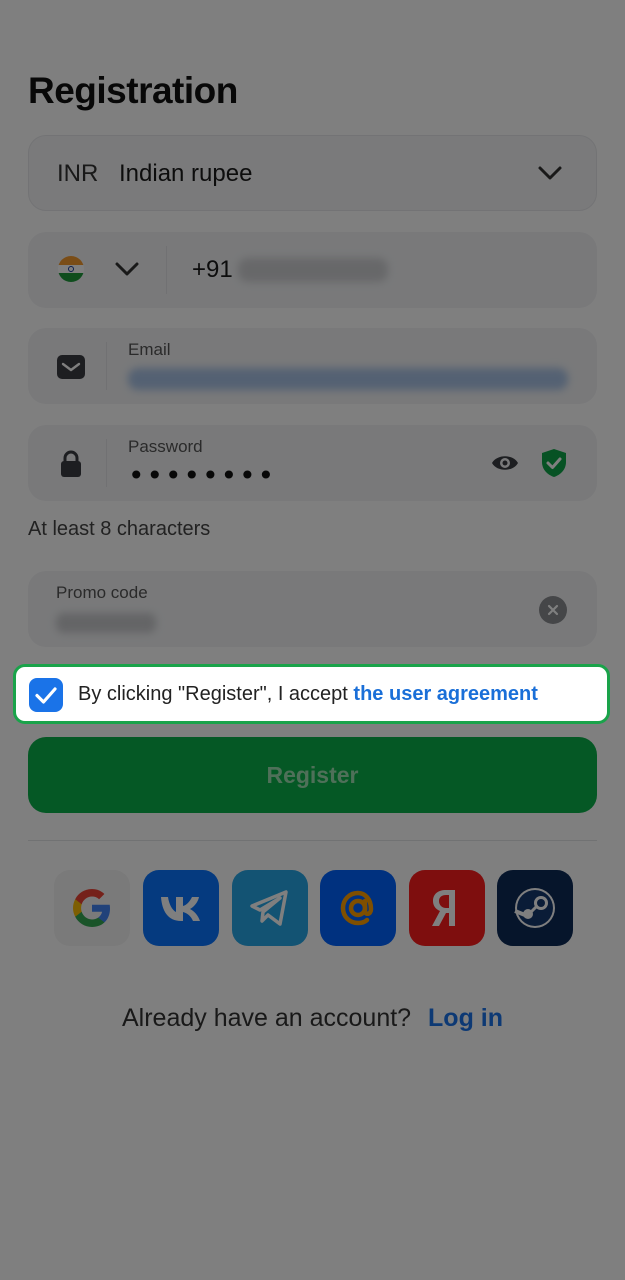 This screenshot has width=625, height=1280. I want to click on agreement-checkbox, so click(46, 695).